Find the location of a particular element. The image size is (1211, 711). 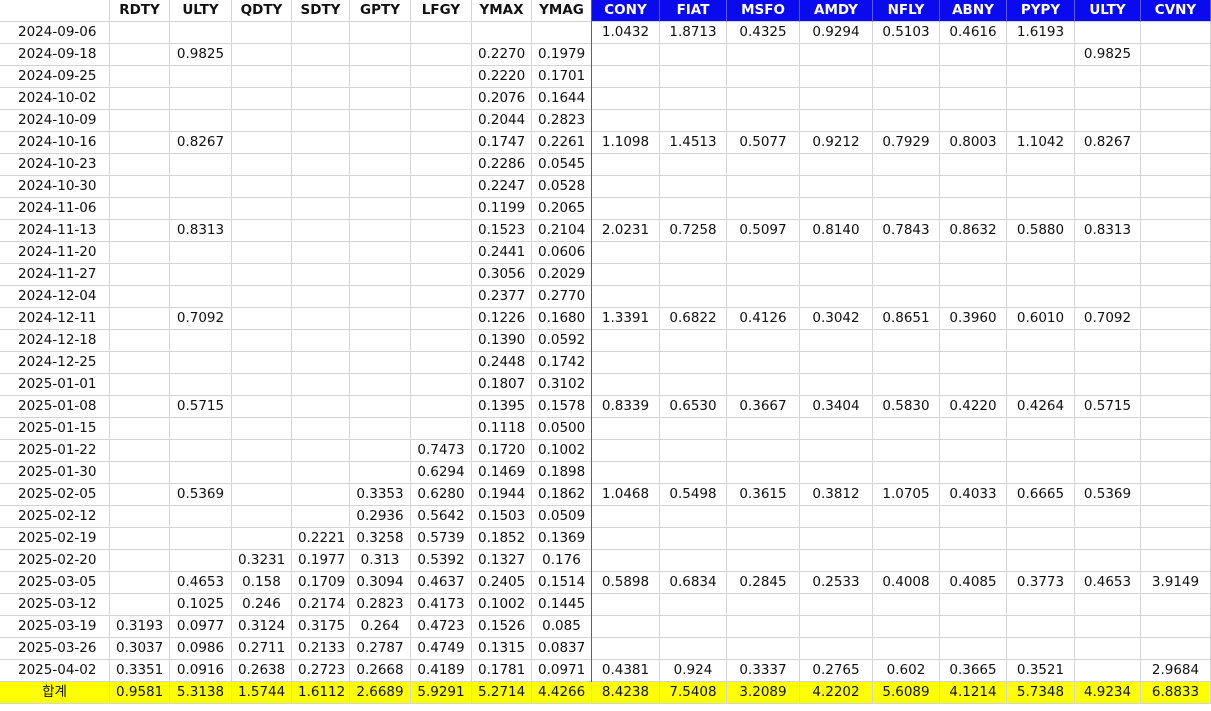

total-cell: 1.5744 is located at coordinates (262, 693).